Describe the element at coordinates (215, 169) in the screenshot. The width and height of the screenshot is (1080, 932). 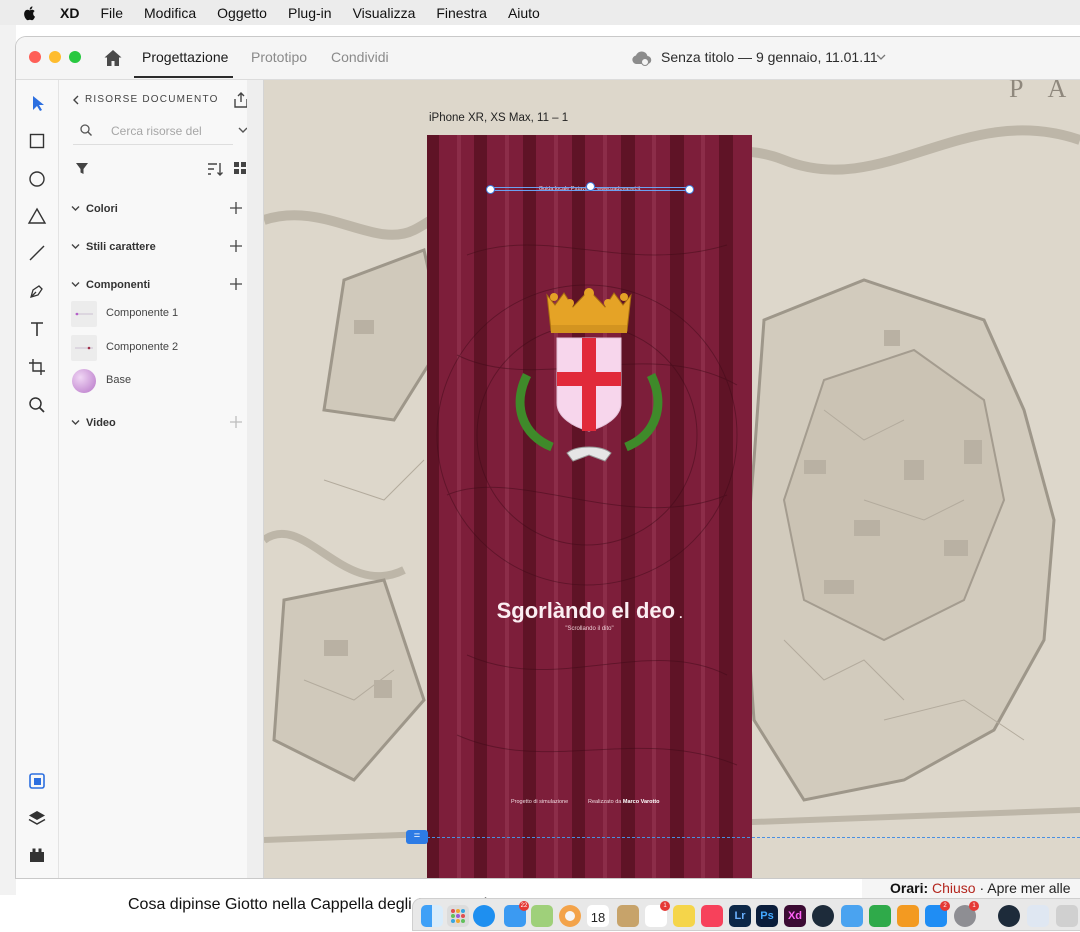
I see `sort-icon` at that location.